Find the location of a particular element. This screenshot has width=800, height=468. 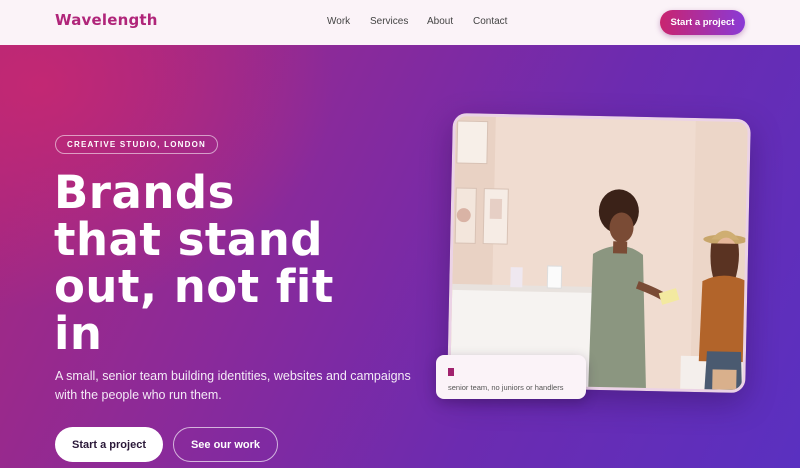

logo: Wavelength is located at coordinates (106, 20).